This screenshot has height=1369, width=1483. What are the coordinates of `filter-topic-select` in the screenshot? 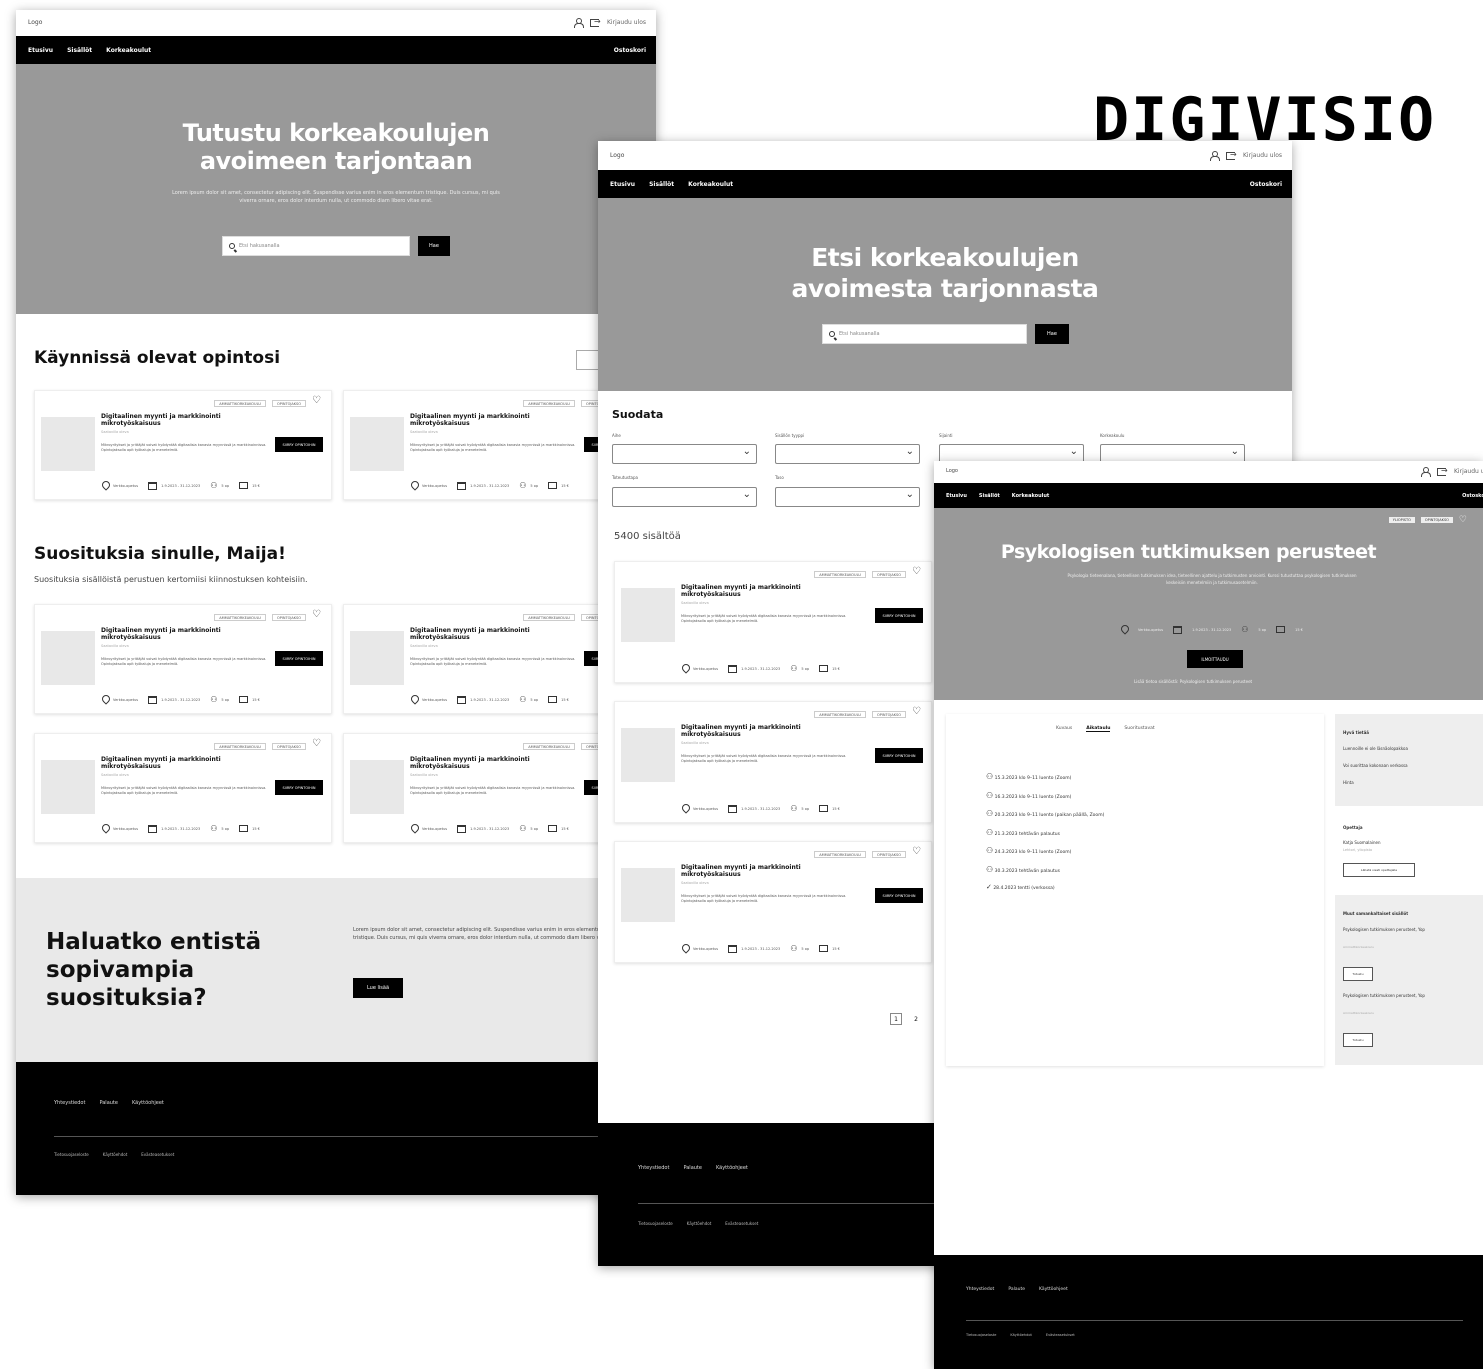 It's located at (684, 454).